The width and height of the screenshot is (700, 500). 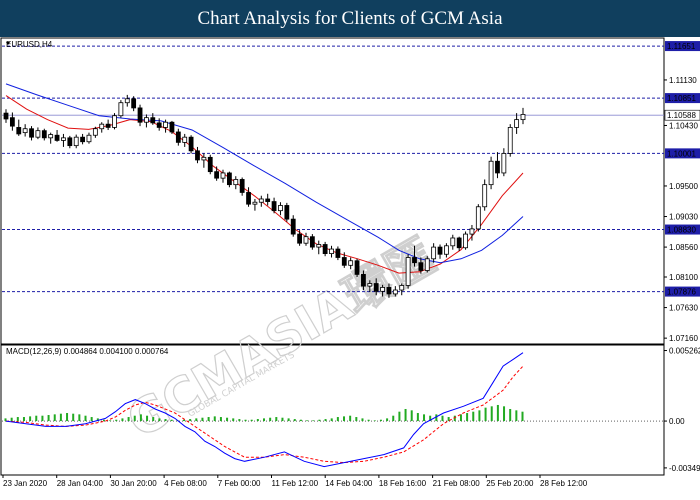 What do you see at coordinates (683, 217) in the screenshot?
I see `price-tick-label: 1.09030` at bounding box center [683, 217].